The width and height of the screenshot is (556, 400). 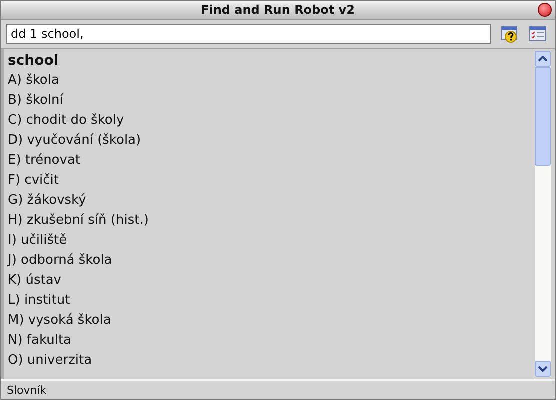 What do you see at coordinates (271, 221) in the screenshot?
I see `result-item: H) zkušební síň (hist.)` at bounding box center [271, 221].